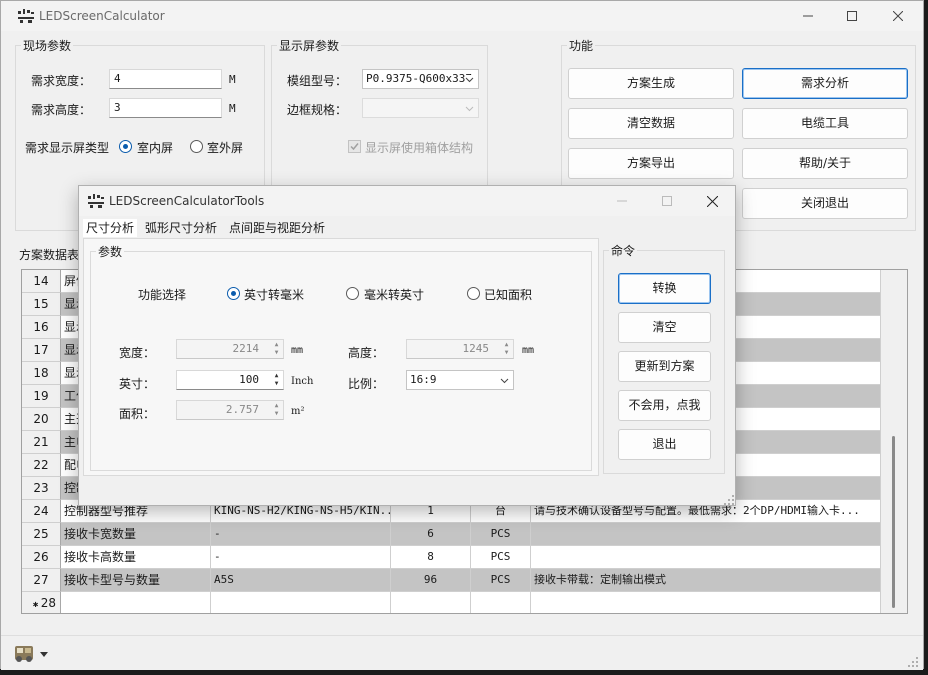 This screenshot has height=675, width=928. Describe the element at coordinates (664, 405) in the screenshot. I see `help-me-button: 不会用，点我` at that location.